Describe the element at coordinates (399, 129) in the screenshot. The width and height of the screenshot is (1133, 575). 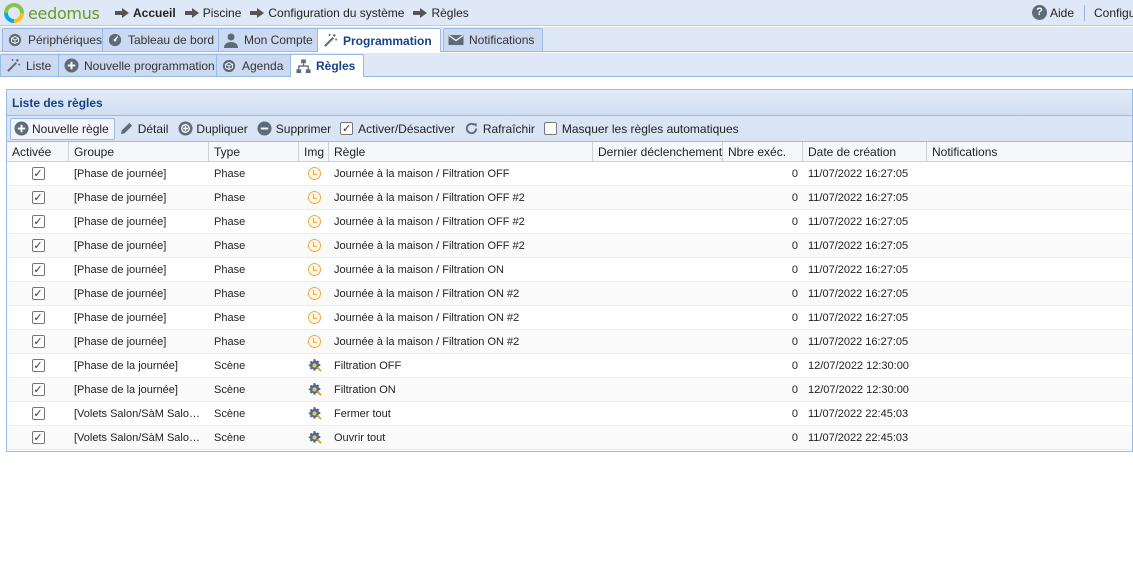
I see `toggle-activation-button: Activer/Désactiver` at that location.